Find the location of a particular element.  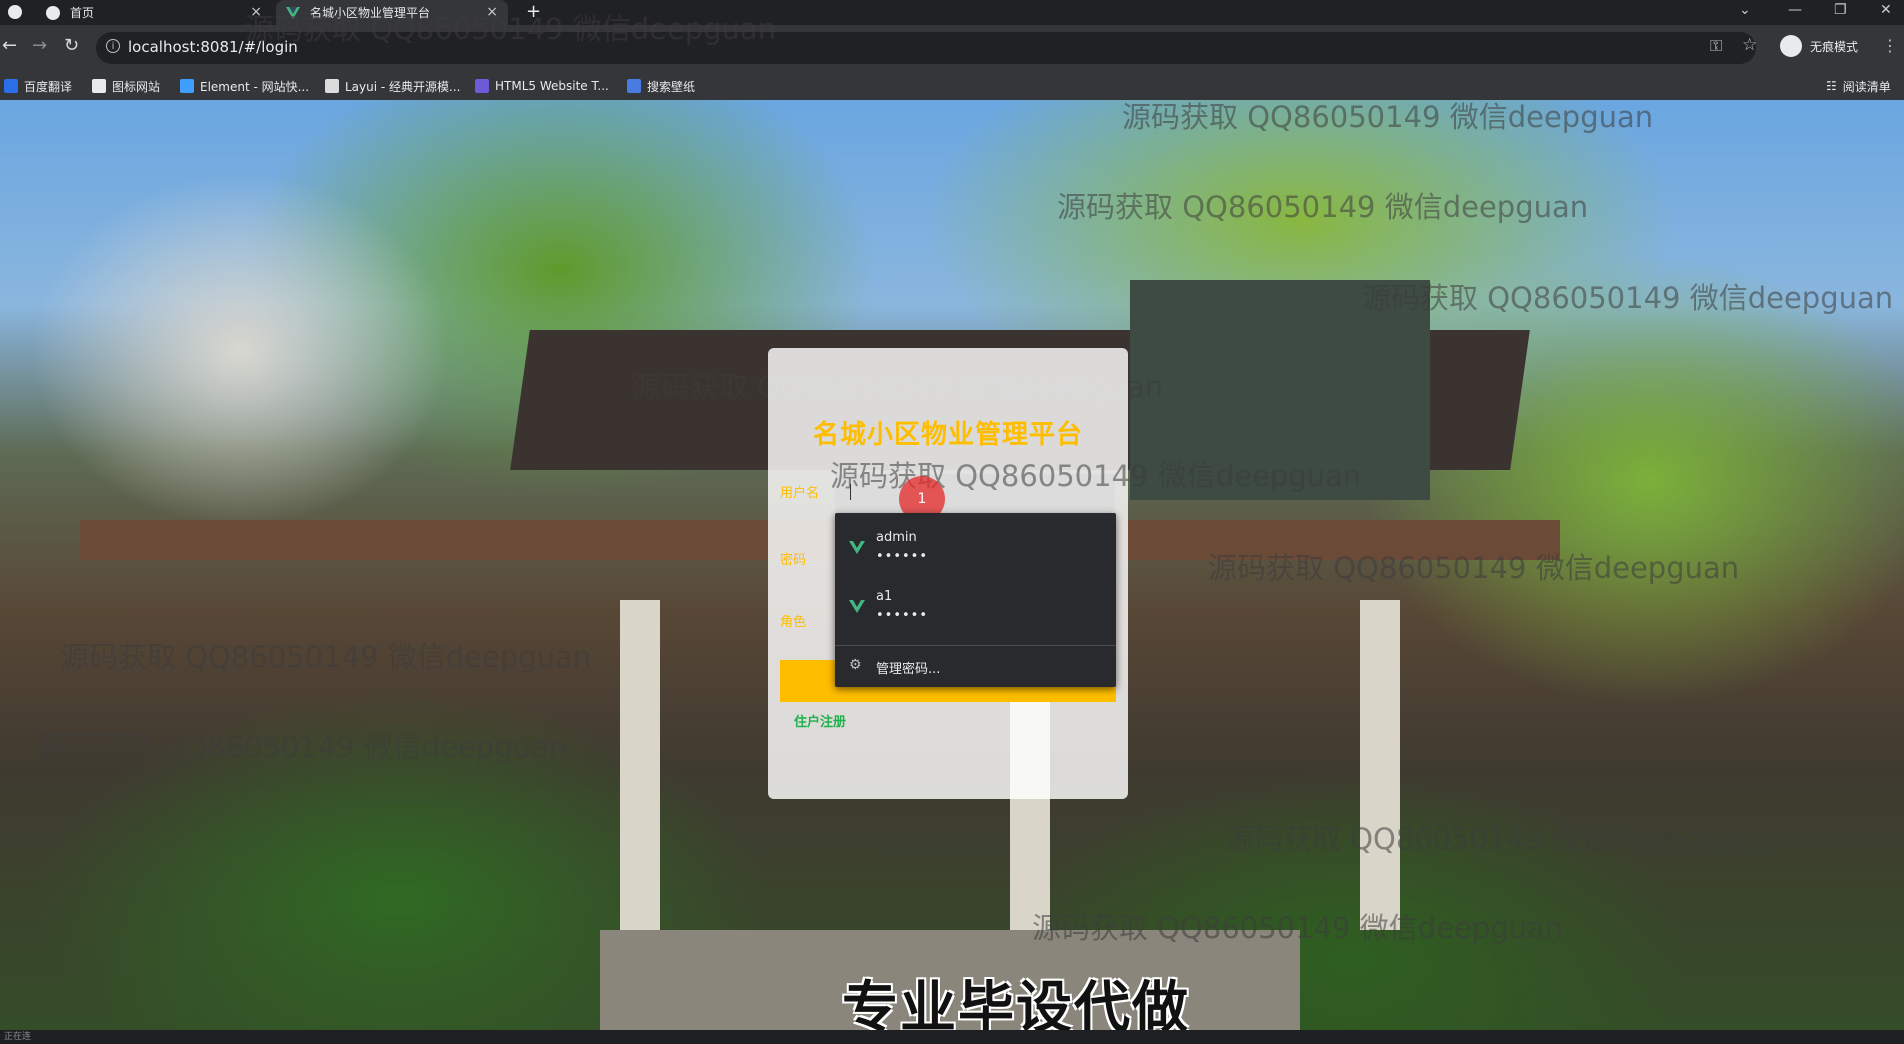

reload-icon: ↻ is located at coordinates (71, 45).